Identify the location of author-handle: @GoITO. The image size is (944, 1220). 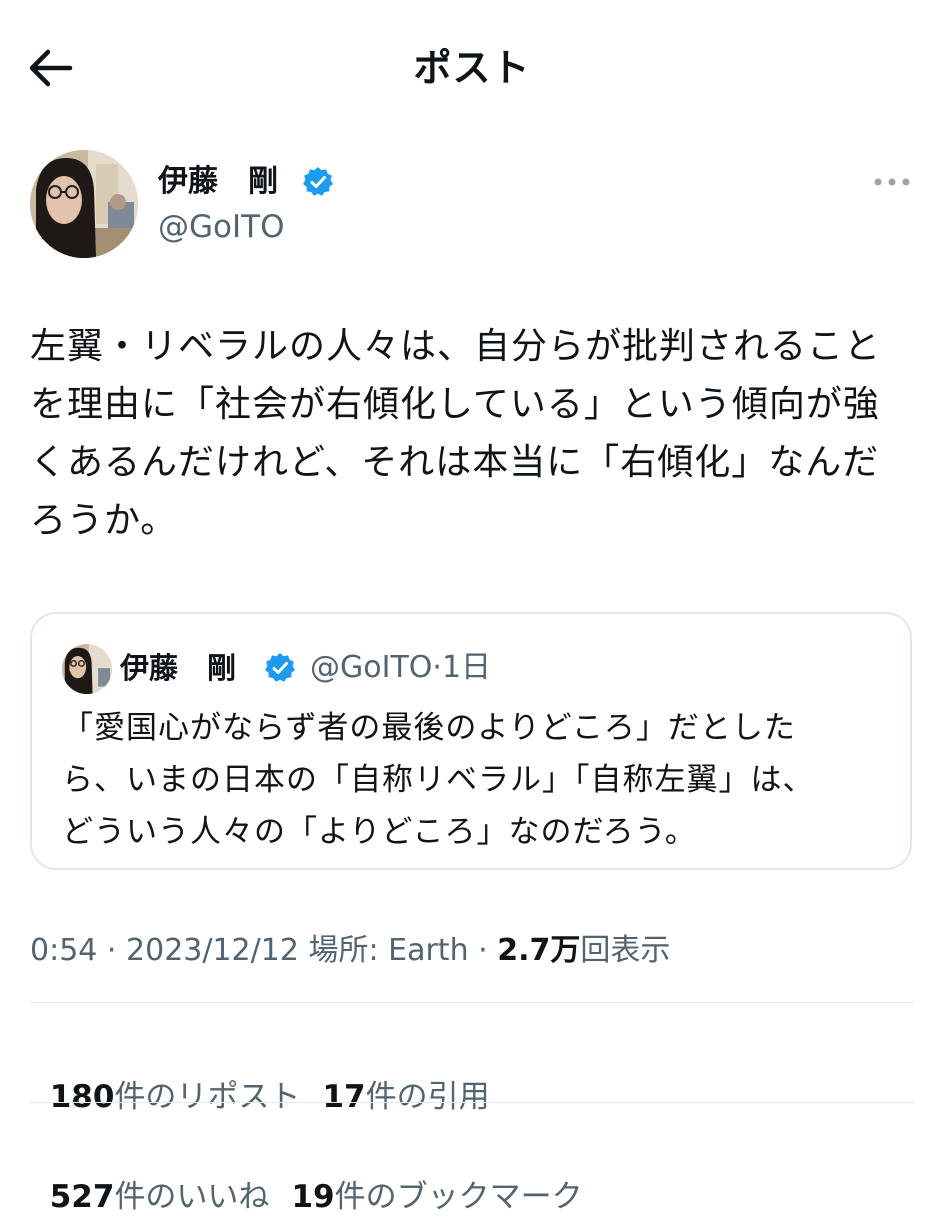
(221, 227).